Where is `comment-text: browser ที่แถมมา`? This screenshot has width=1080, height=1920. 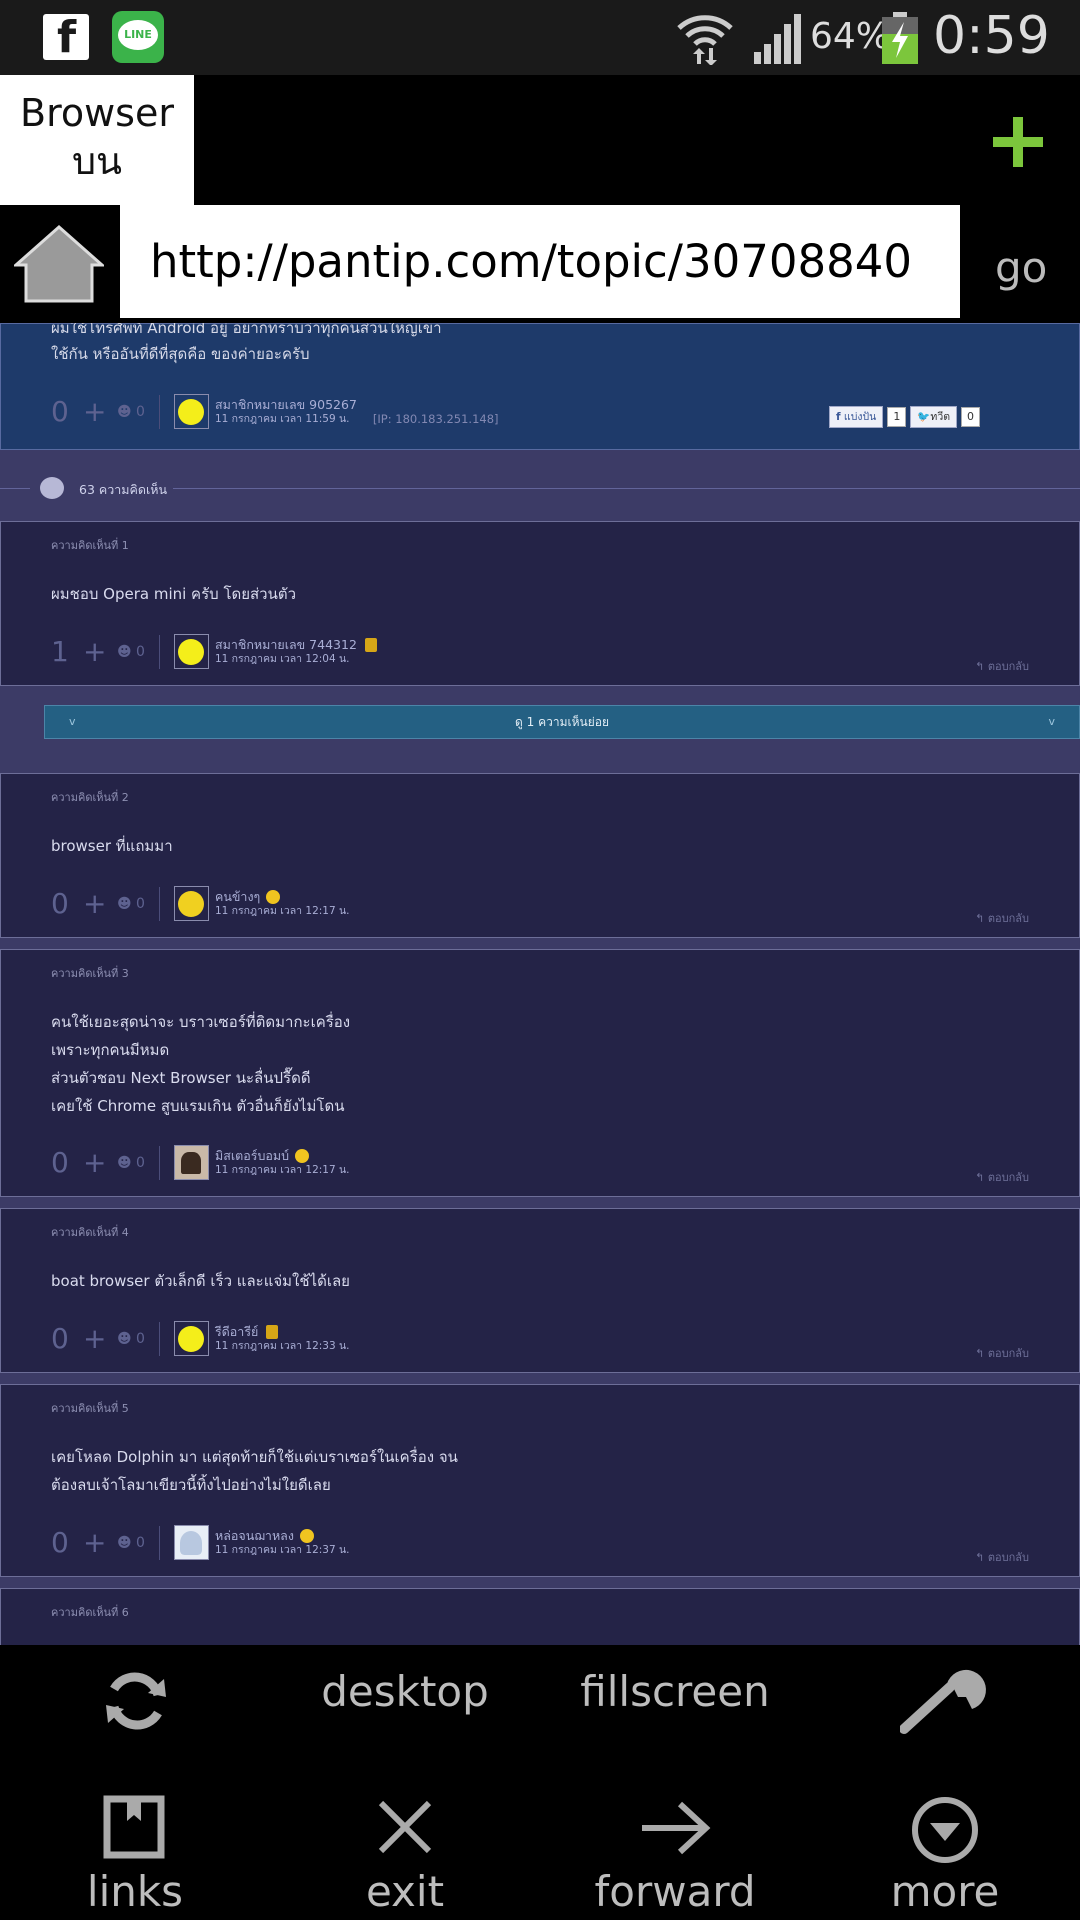 comment-text: browser ที่แถมมา is located at coordinates (112, 846).